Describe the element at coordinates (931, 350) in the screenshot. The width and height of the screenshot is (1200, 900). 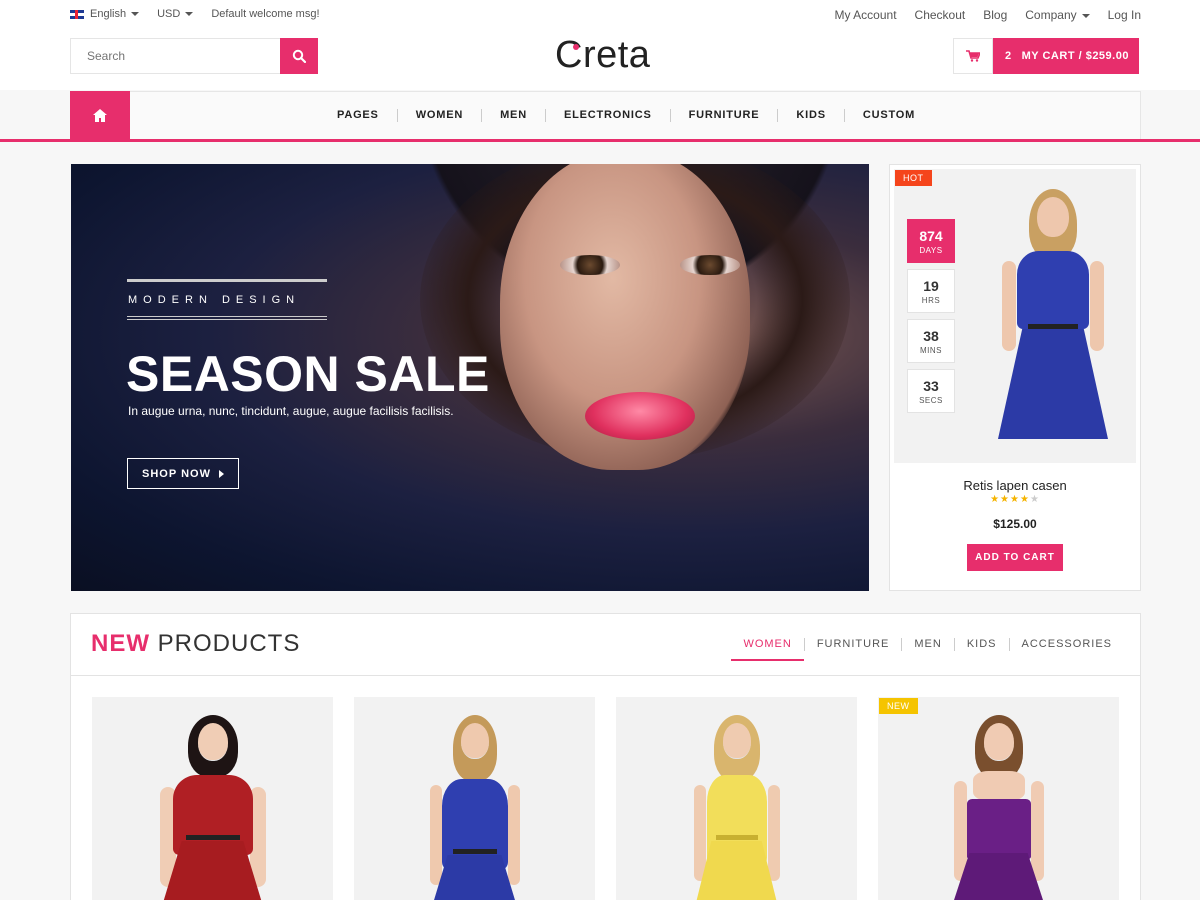
I see `countdown-minutes-unit: MINS` at that location.